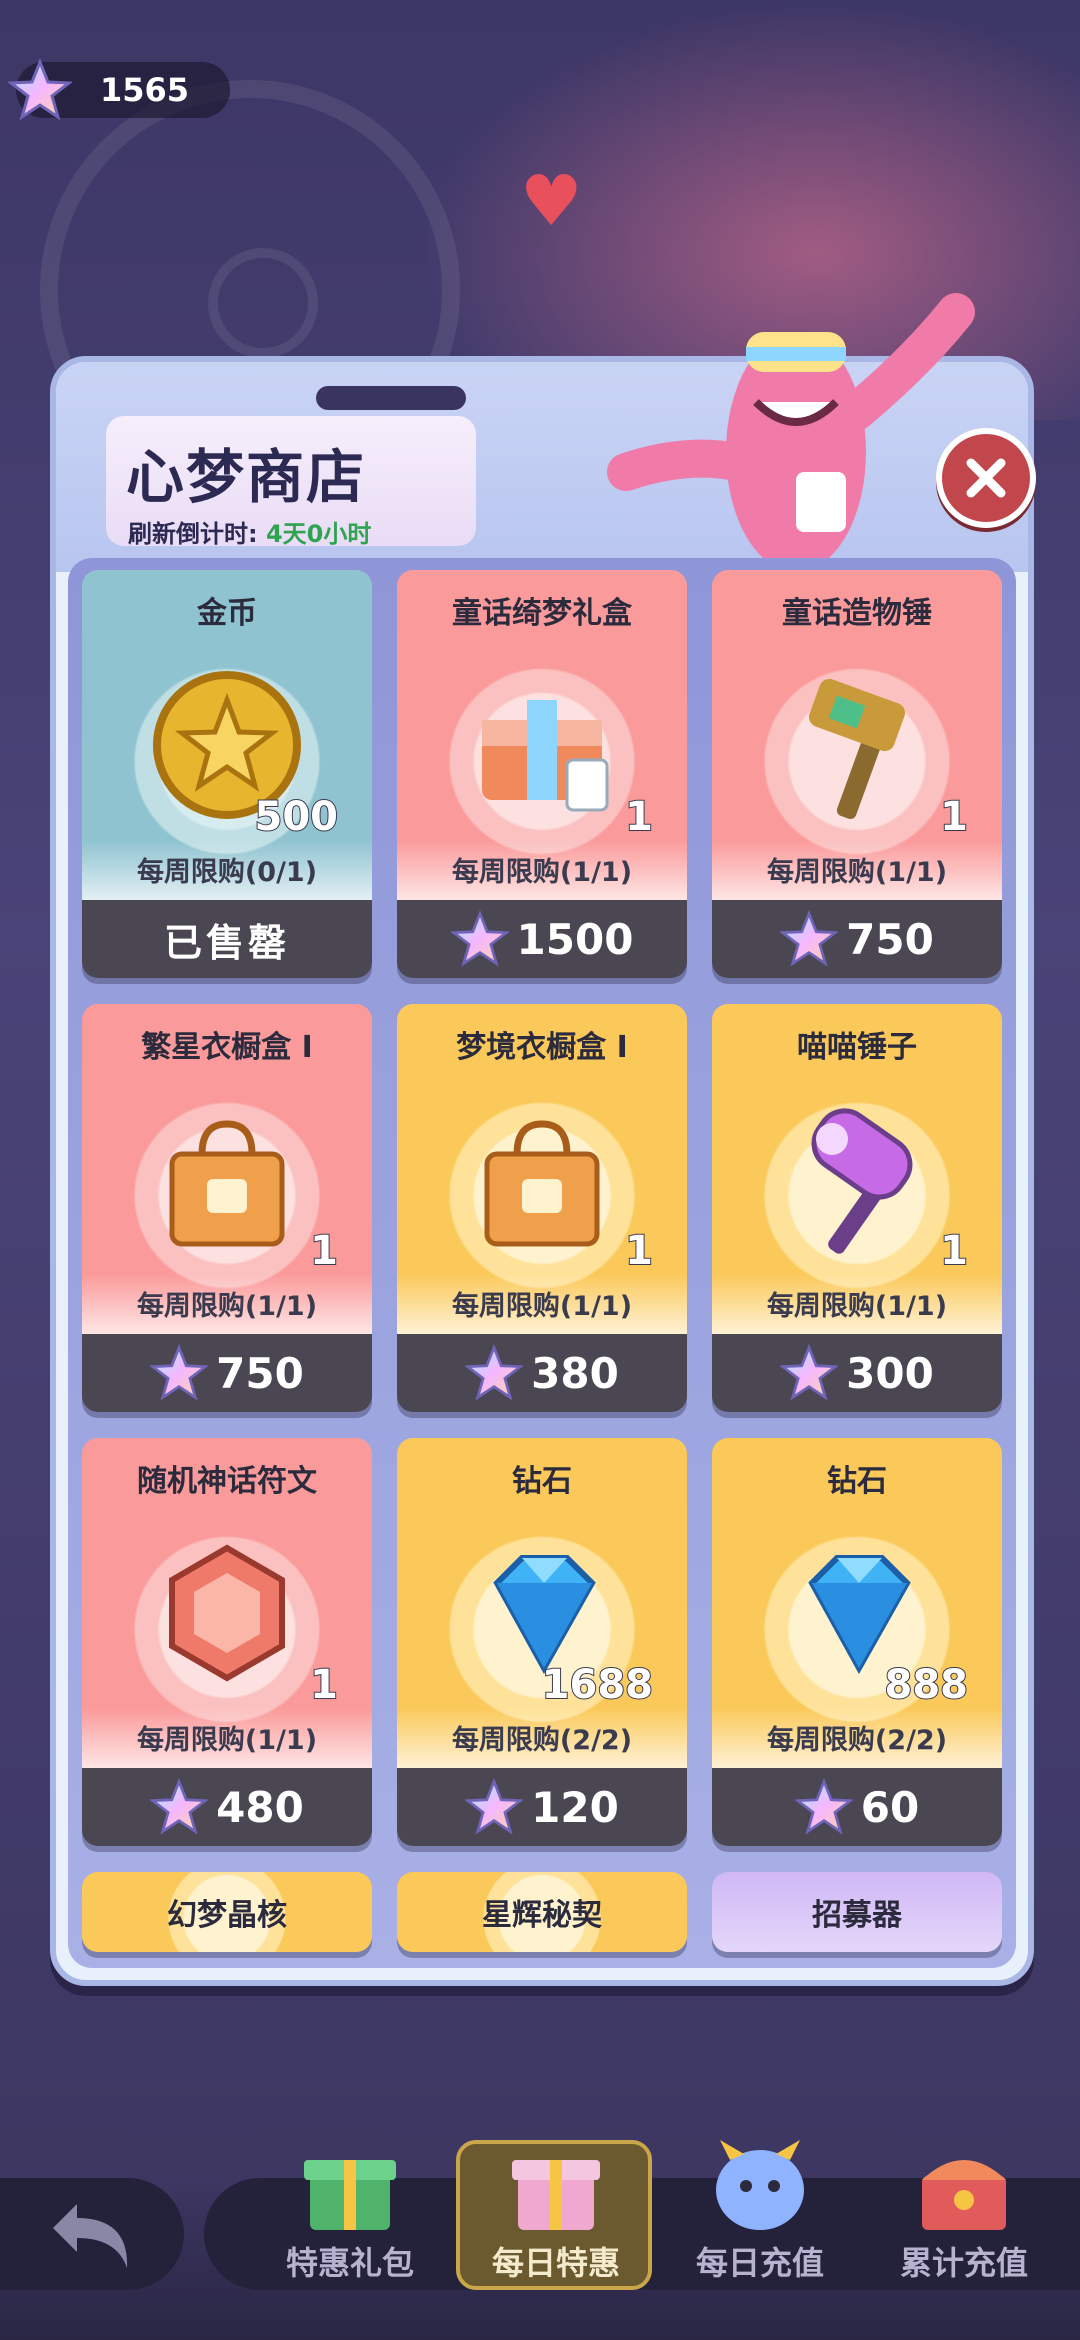  I want to click on price-button: 300, so click(857, 1373).